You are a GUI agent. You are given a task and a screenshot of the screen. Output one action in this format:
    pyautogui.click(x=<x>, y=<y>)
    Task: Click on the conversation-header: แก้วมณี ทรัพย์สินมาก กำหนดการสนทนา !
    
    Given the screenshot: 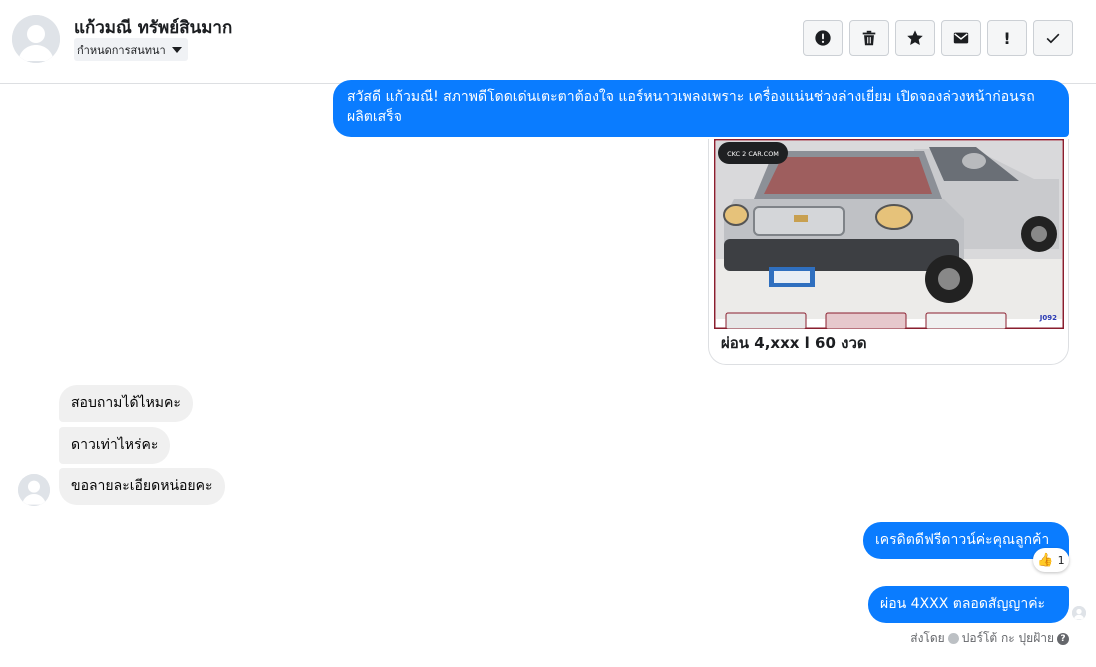 What is the action you would take?
    pyautogui.click(x=548, y=42)
    